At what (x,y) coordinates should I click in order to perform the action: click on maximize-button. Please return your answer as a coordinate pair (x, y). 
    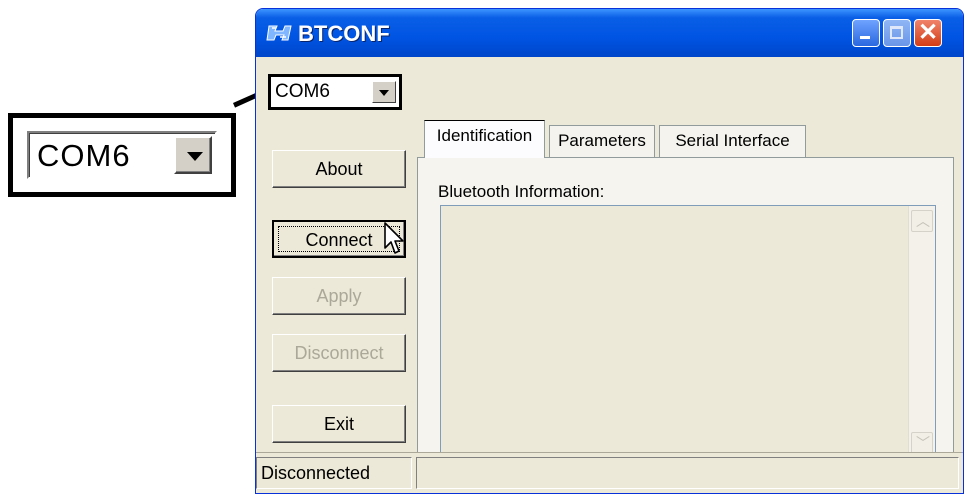
    Looking at the image, I should click on (897, 33).